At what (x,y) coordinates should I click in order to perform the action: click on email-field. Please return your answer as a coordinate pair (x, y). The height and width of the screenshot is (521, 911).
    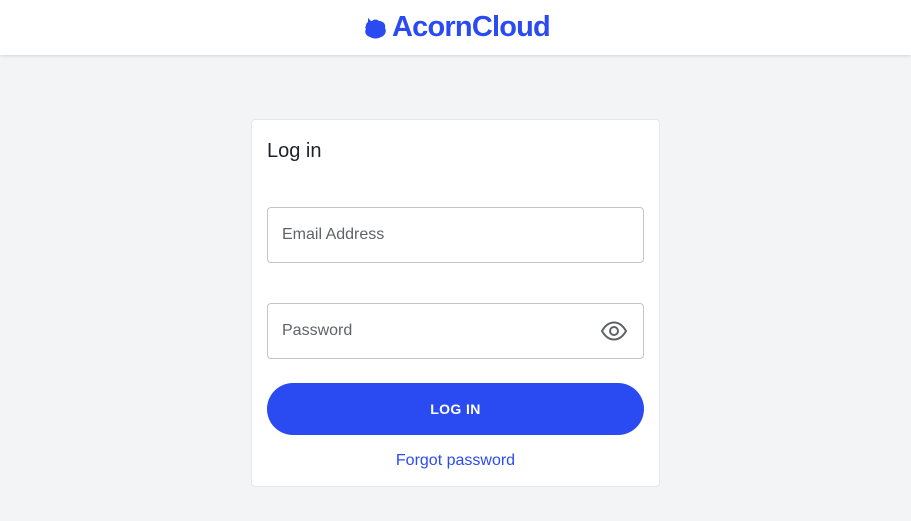
    Looking at the image, I should click on (455, 235).